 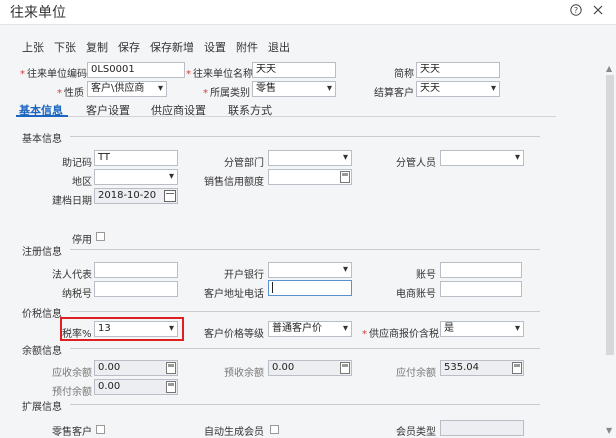 I want to click on address-label: 客户地址电话, so click(x=234, y=294).